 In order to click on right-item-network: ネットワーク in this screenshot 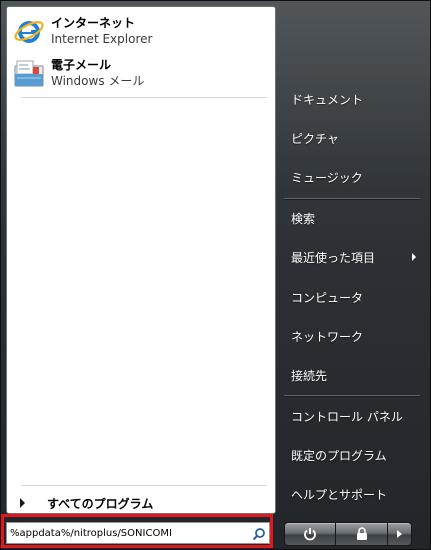, I will do `click(354, 336)`.